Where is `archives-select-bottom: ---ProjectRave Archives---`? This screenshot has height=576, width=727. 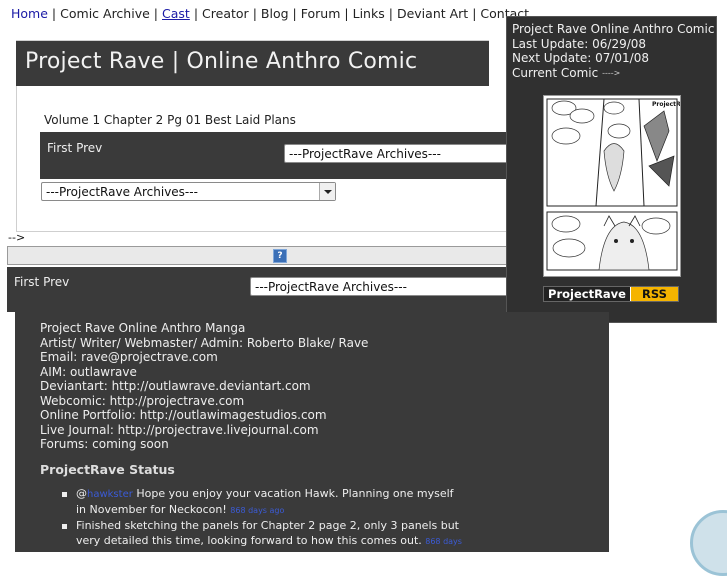 archives-select-bottom: ---ProjectRave Archives--- is located at coordinates (396, 286).